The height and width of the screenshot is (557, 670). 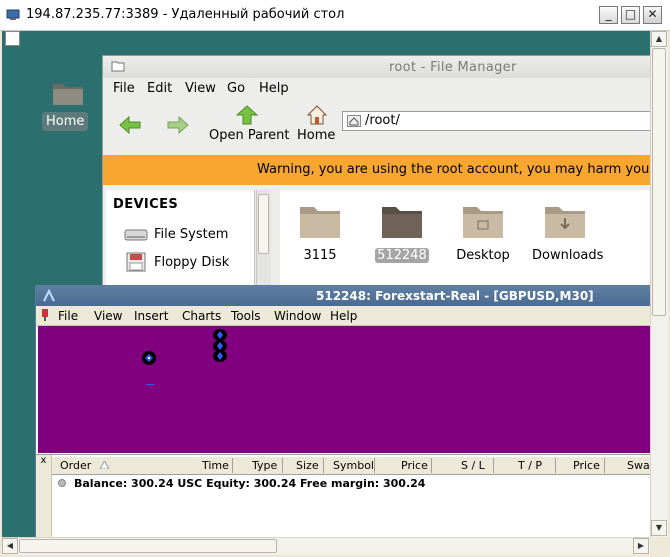 I want to click on folder-label: Downloads, so click(x=568, y=255).